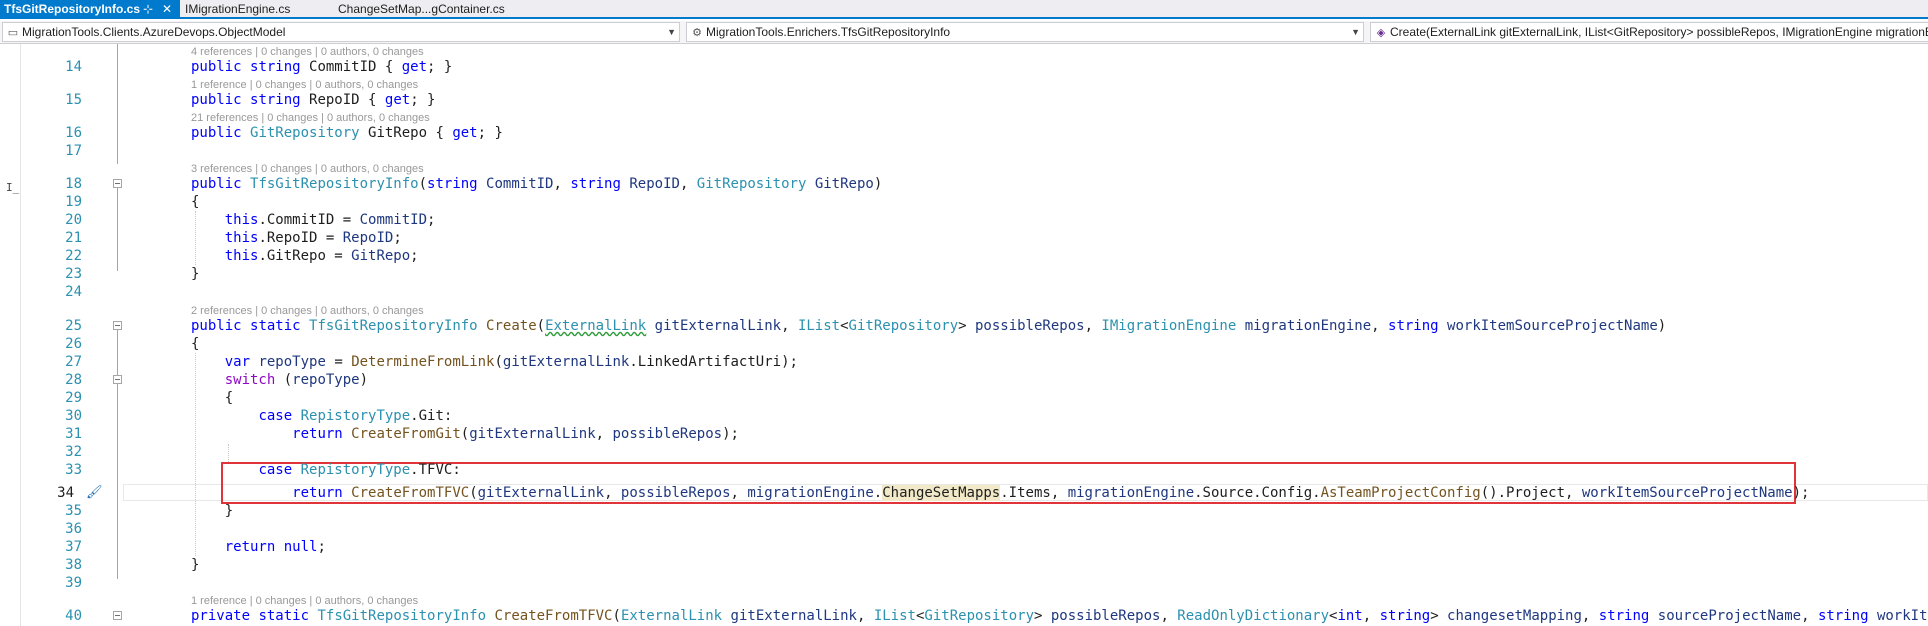 Image resolution: width=1928 pixels, height=626 pixels. What do you see at coordinates (421, 9) in the screenshot?
I see `tab-label: ChangeSetMap...gContainer.cs` at bounding box center [421, 9].